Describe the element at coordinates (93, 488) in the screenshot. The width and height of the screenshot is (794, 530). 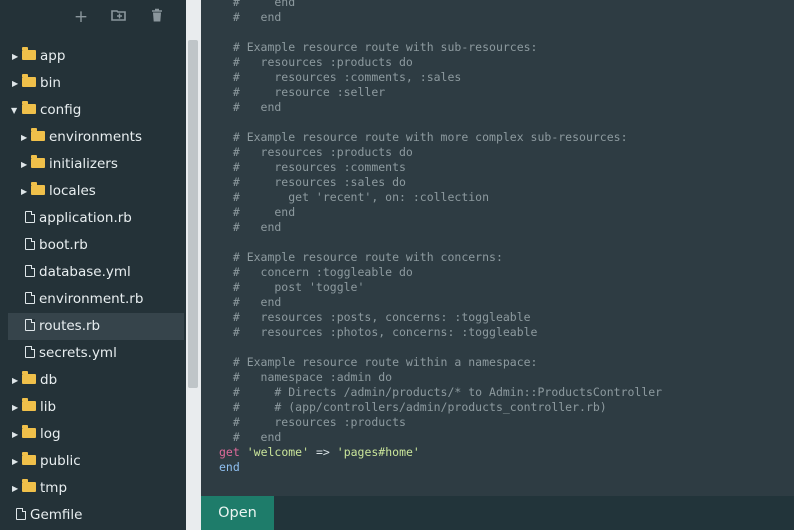
I see `tree-folder-tmp: ▶ tmp` at that location.